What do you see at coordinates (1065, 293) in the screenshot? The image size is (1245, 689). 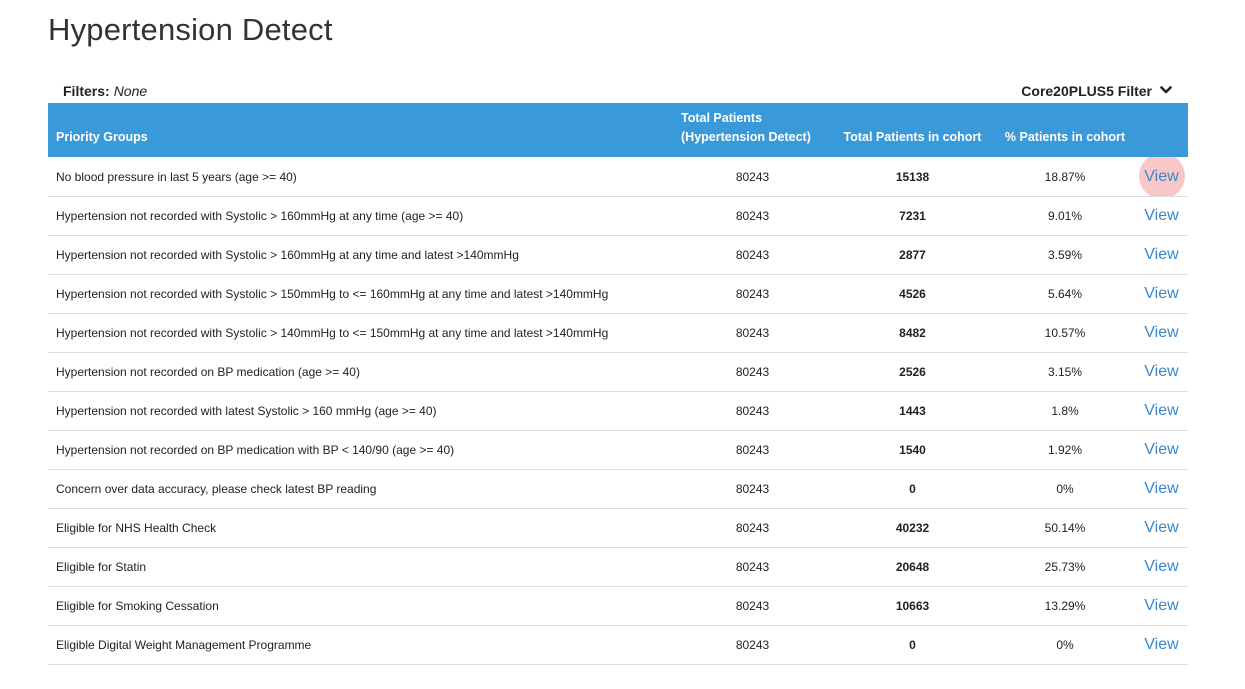 I see `cohort-percent-cell: 5.64%` at bounding box center [1065, 293].